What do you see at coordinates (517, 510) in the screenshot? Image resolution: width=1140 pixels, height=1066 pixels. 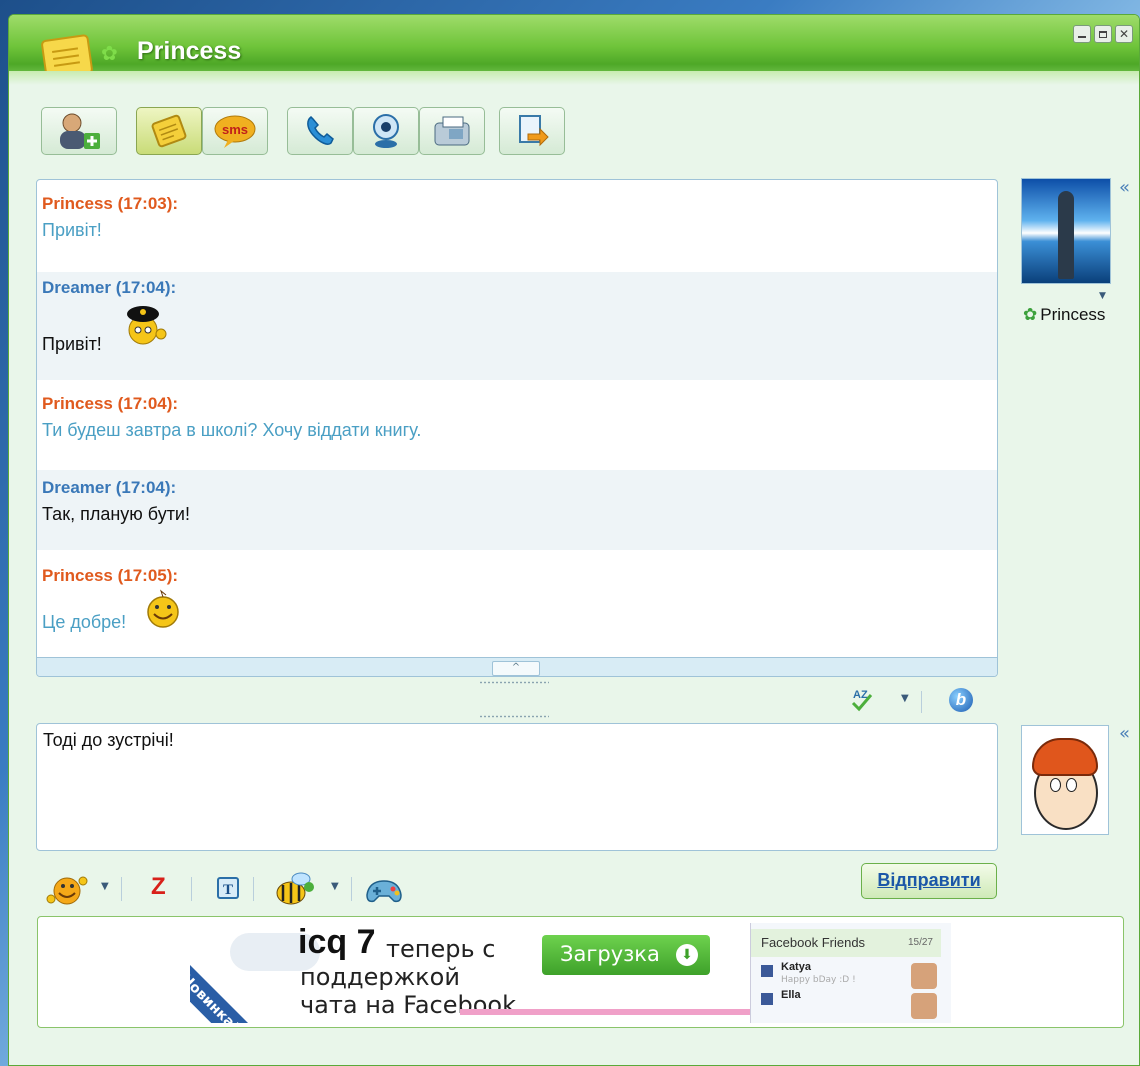 I see `chat-message: Dreamer (17:04): Так, планую бути!` at bounding box center [517, 510].